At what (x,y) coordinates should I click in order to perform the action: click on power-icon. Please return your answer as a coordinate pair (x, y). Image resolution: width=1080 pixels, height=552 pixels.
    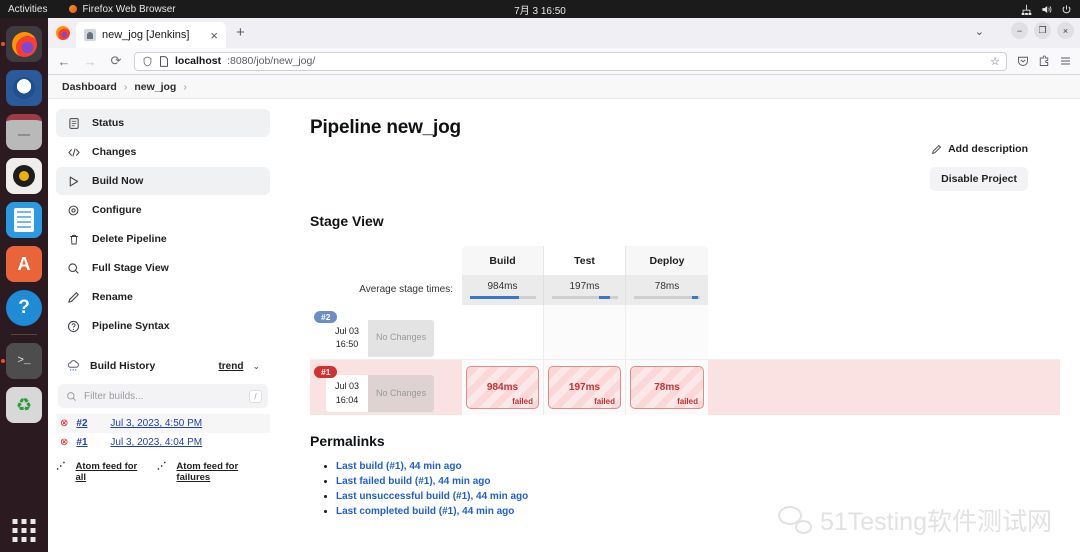
    Looking at the image, I should click on (1066, 9).